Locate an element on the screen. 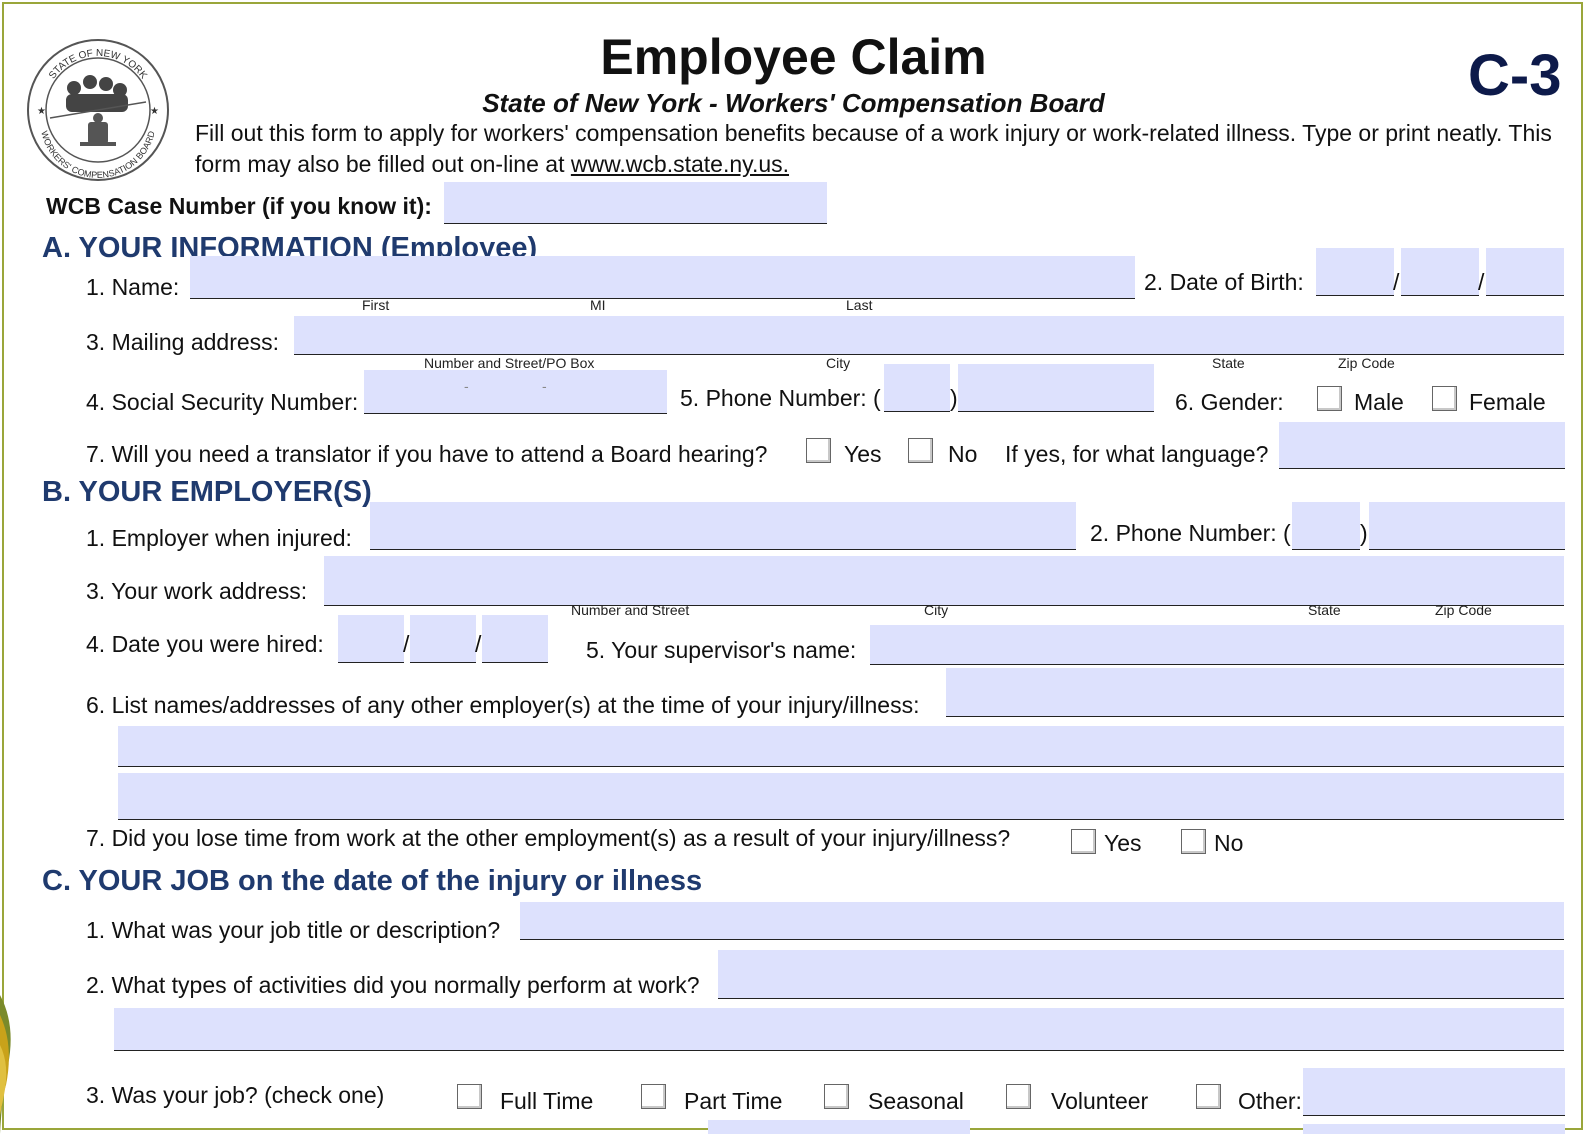 The image size is (1587, 1134). dob-month-field is located at coordinates (1355, 272).